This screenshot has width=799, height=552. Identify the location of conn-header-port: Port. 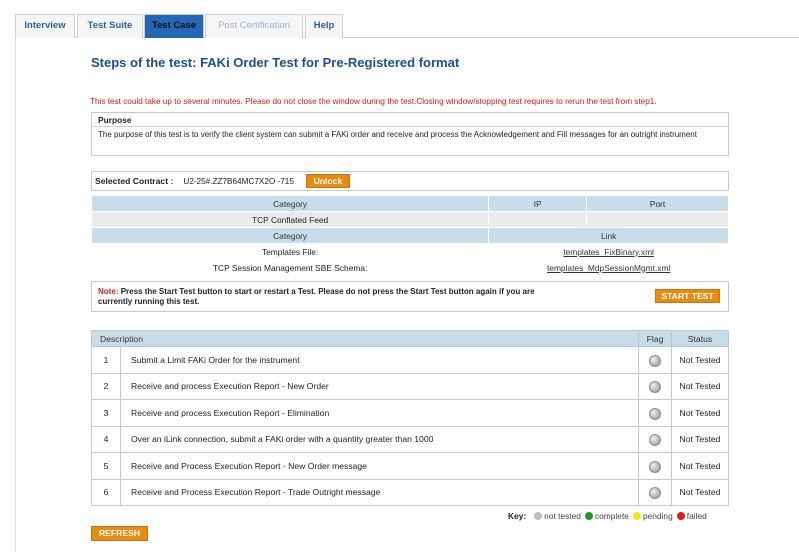
(657, 203).